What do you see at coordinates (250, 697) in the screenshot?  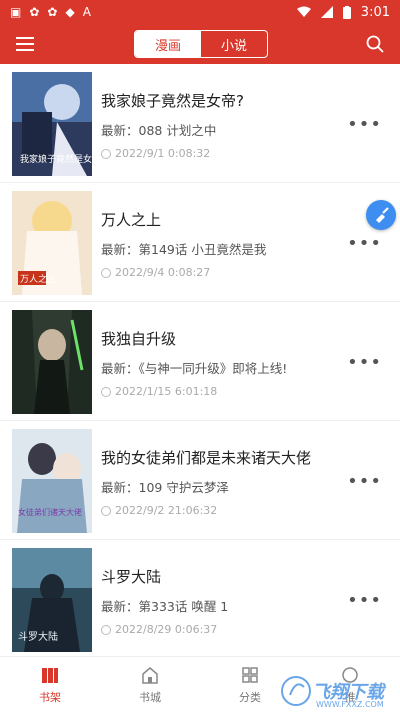 I see `nav-label: 分类` at bounding box center [250, 697].